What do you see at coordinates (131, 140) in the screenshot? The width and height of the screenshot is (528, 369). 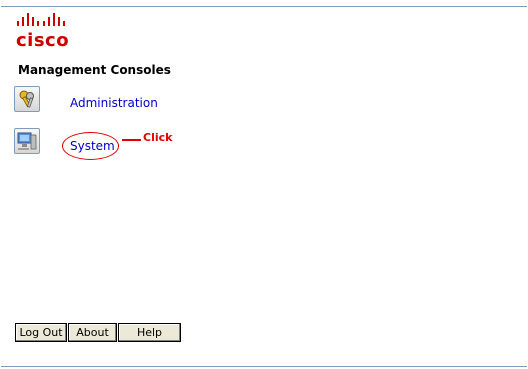 I see `callout-line` at bounding box center [131, 140].